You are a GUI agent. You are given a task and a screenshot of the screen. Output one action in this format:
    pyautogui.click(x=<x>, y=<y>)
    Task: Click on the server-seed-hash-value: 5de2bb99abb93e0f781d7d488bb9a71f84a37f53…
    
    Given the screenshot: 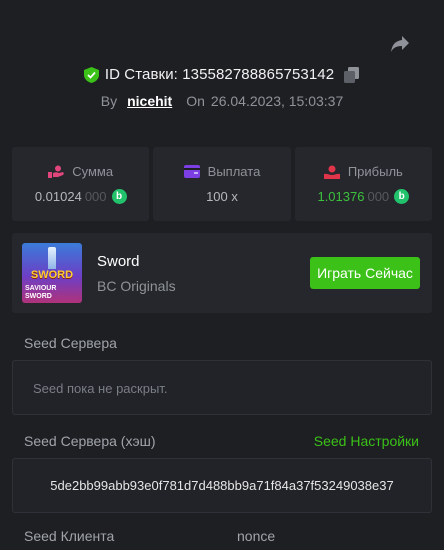 What is the action you would take?
    pyautogui.click(x=222, y=485)
    